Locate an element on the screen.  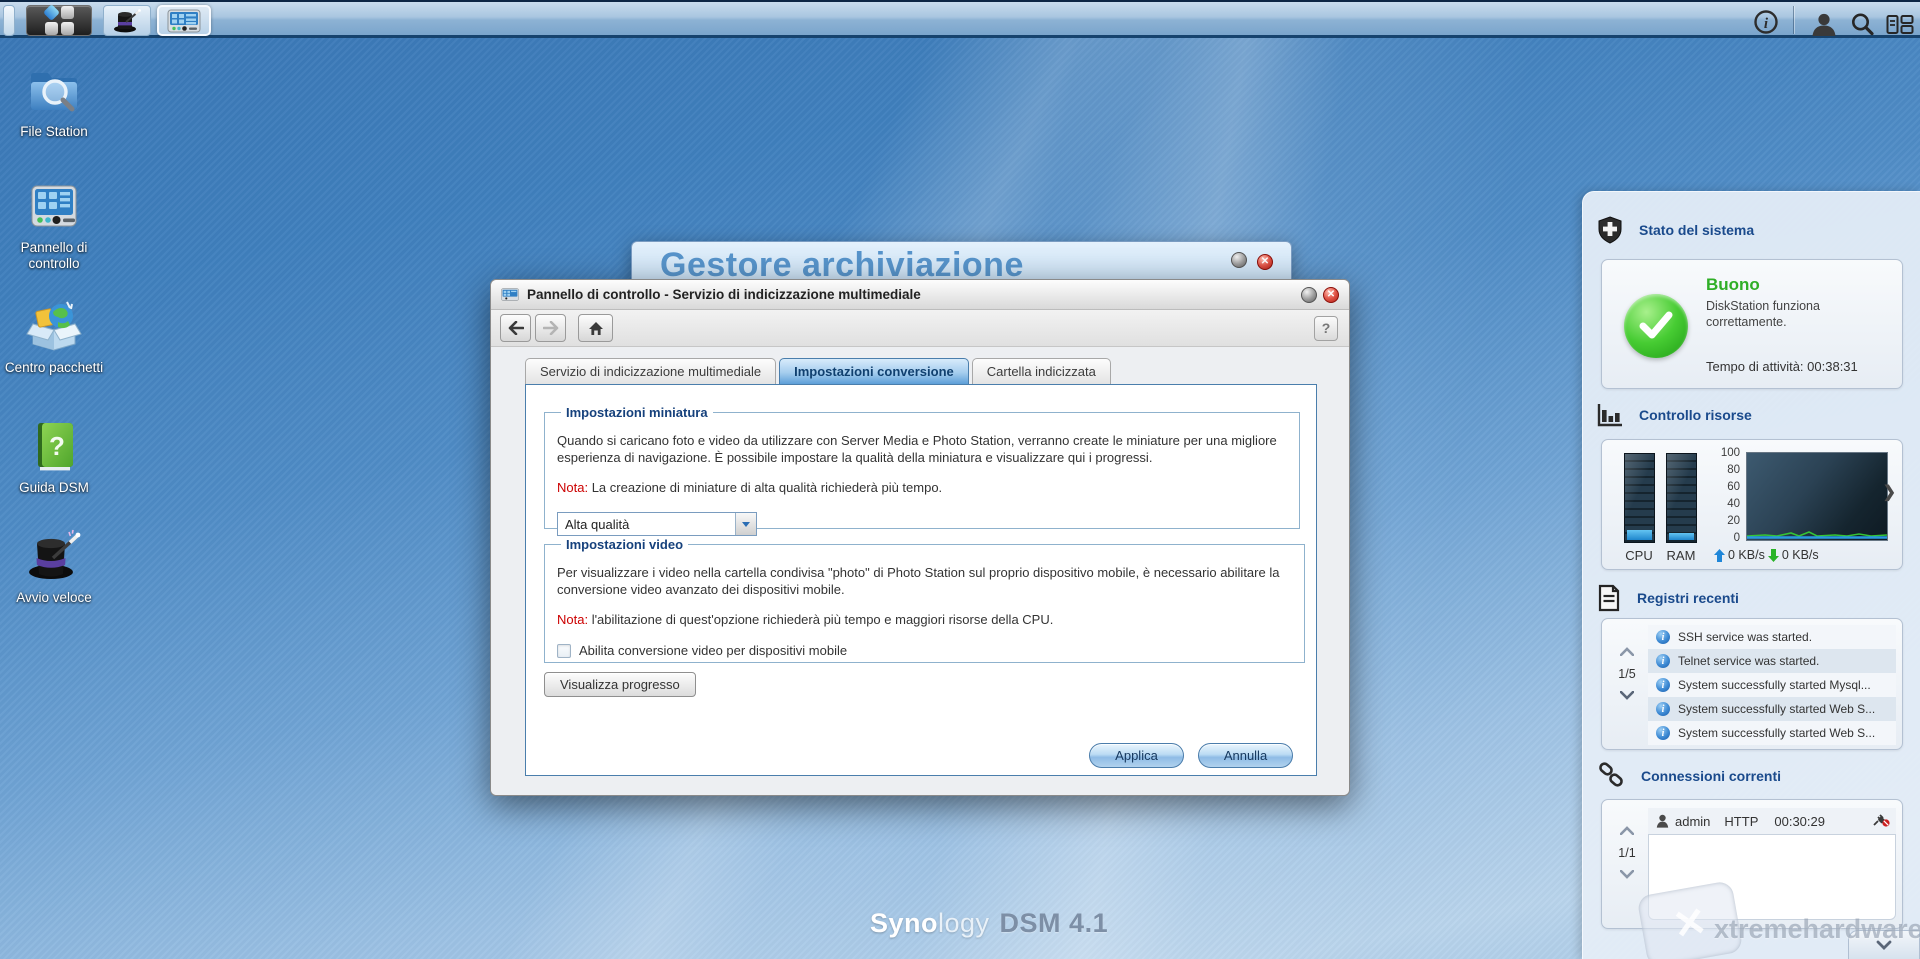
thumbnail-settings-legend: Impostazioni miniatura is located at coordinates (637, 412).